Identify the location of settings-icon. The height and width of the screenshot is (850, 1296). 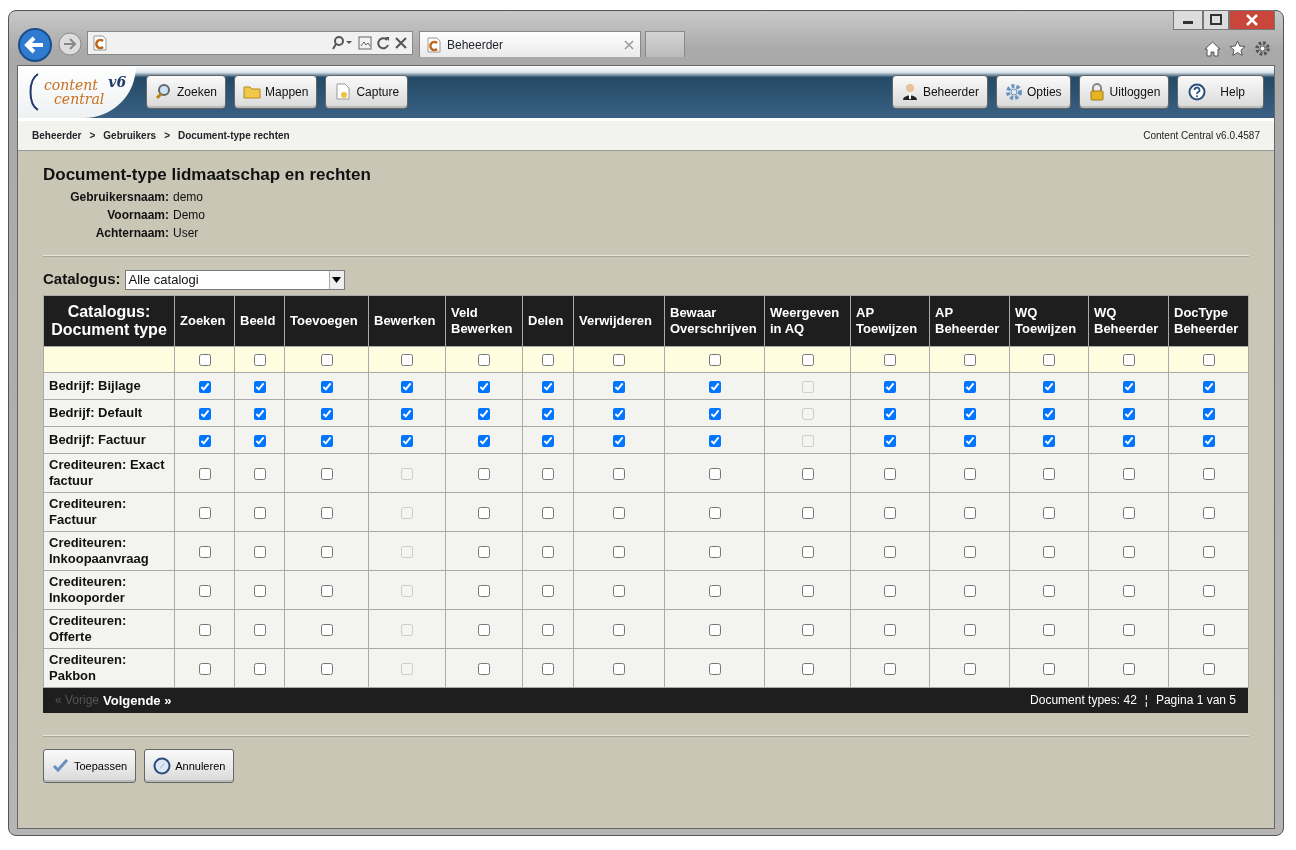
(1262, 48).